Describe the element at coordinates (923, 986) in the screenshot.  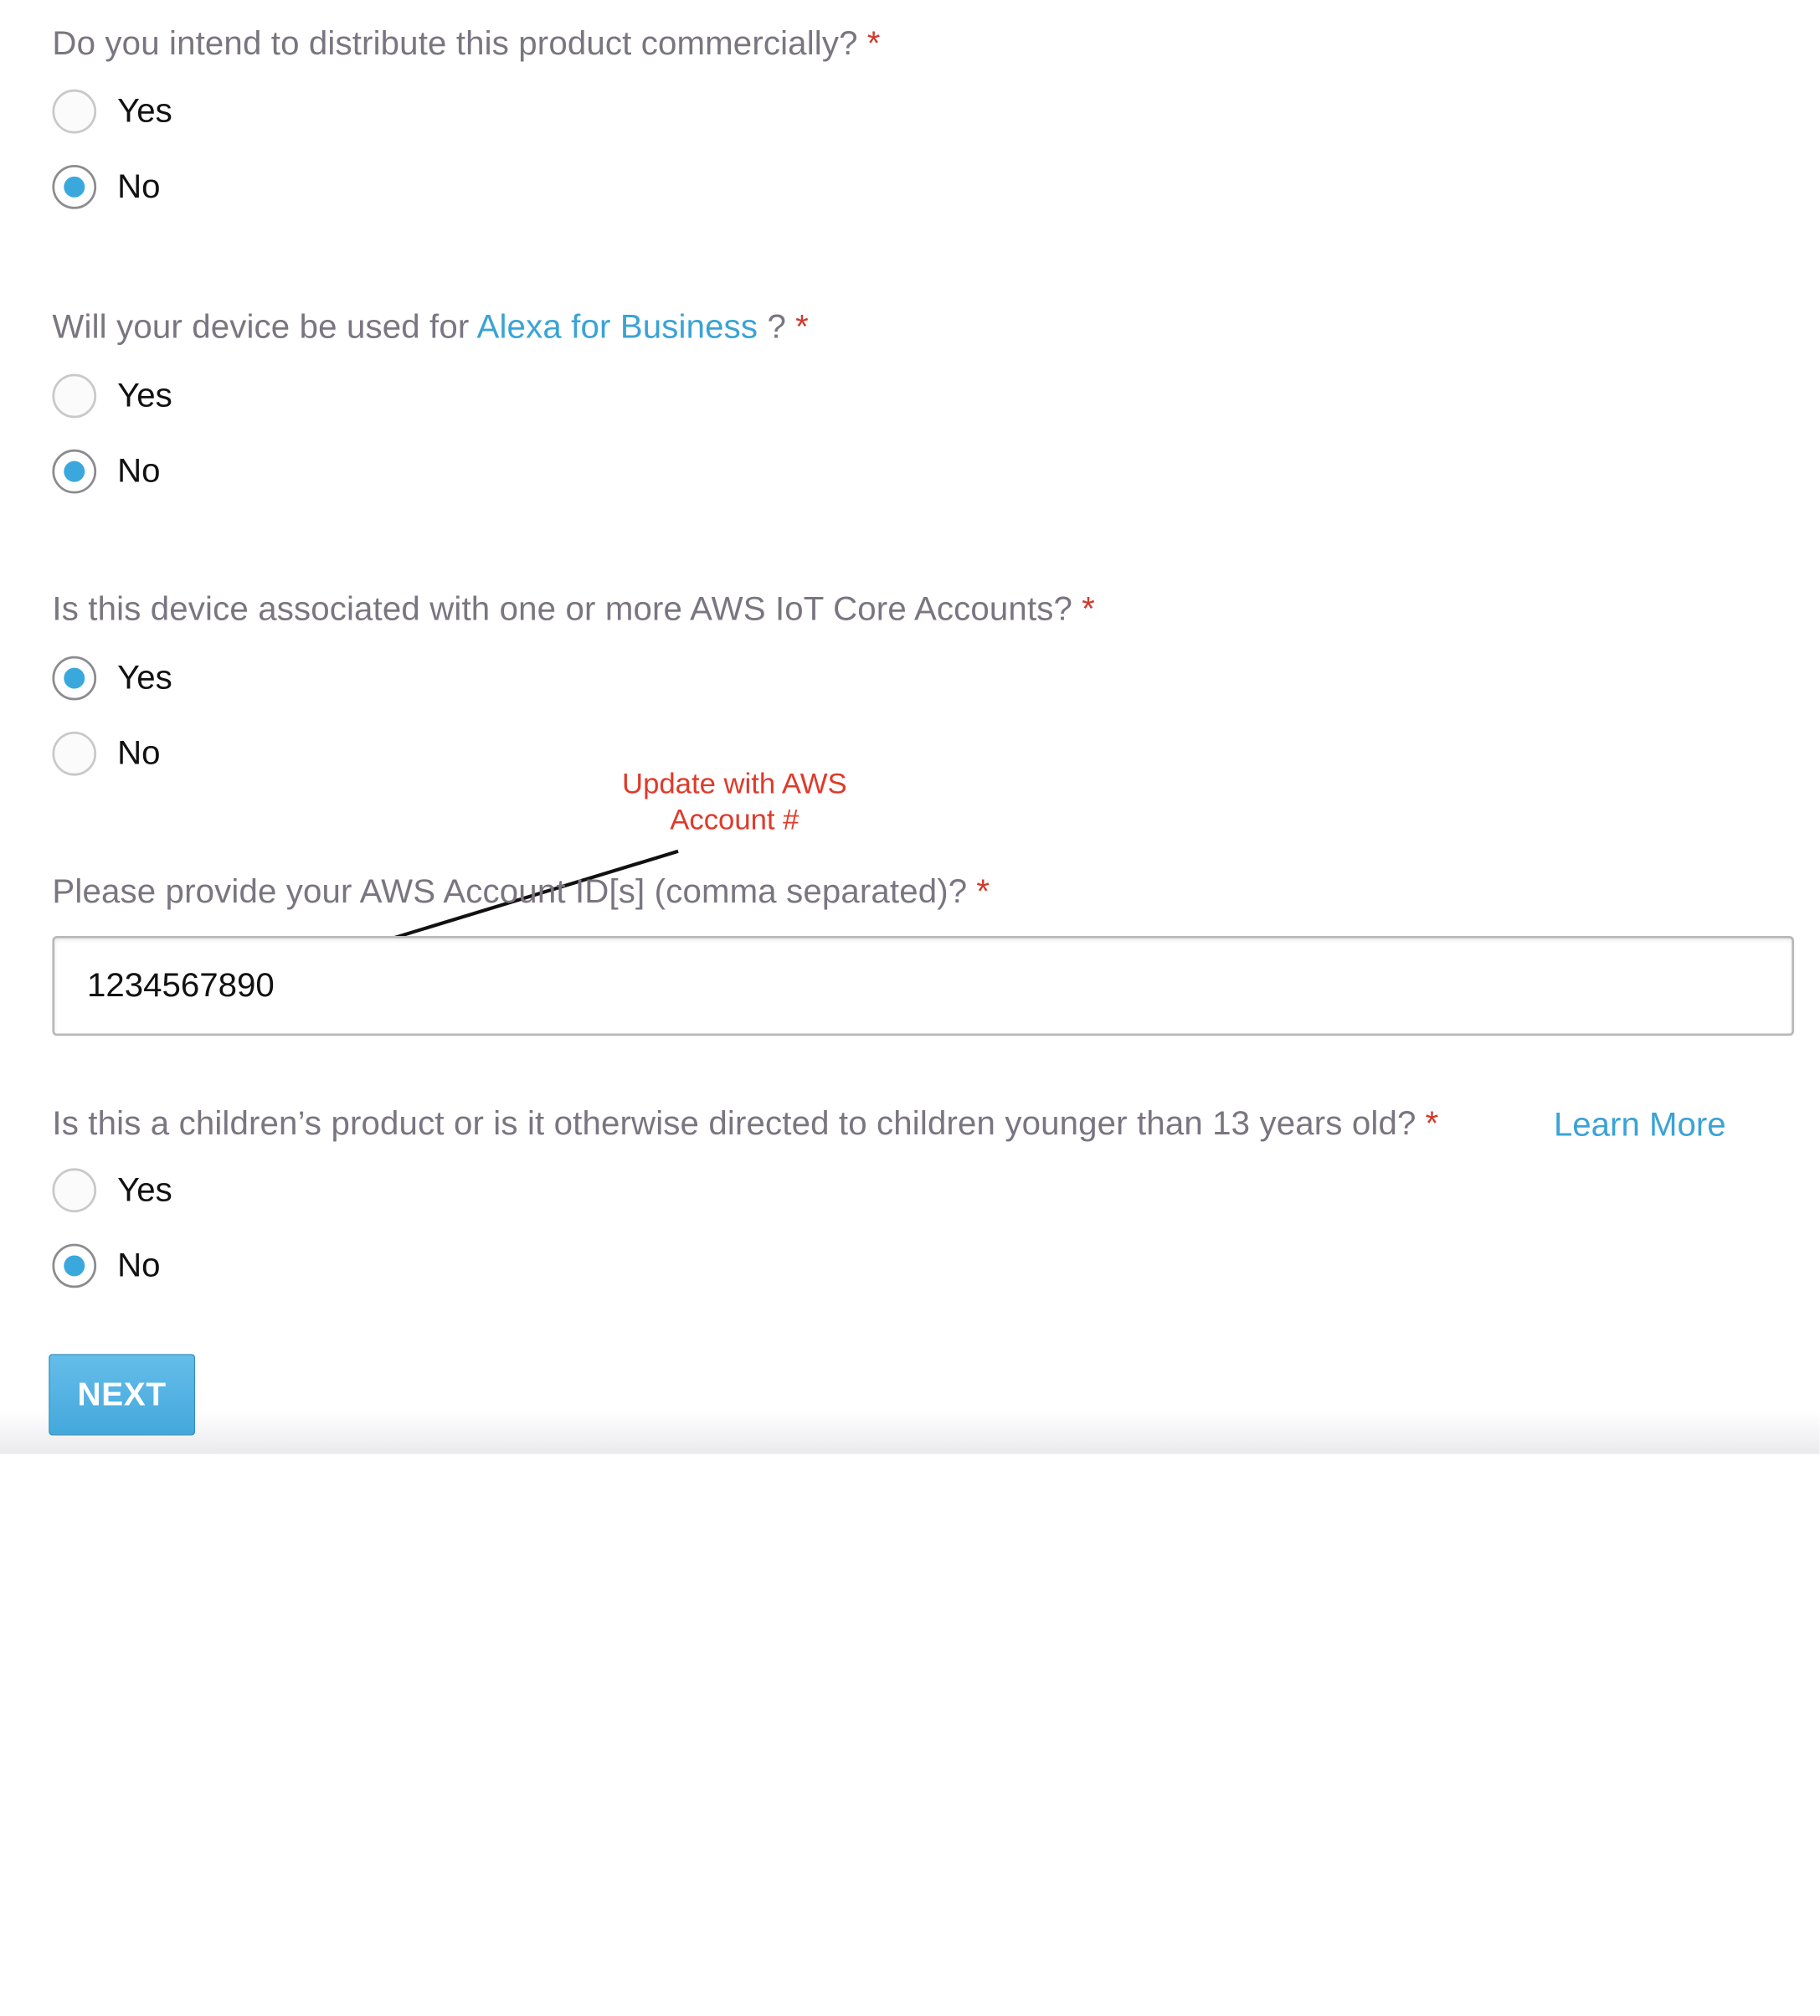
I see `aws-account-id-input` at that location.